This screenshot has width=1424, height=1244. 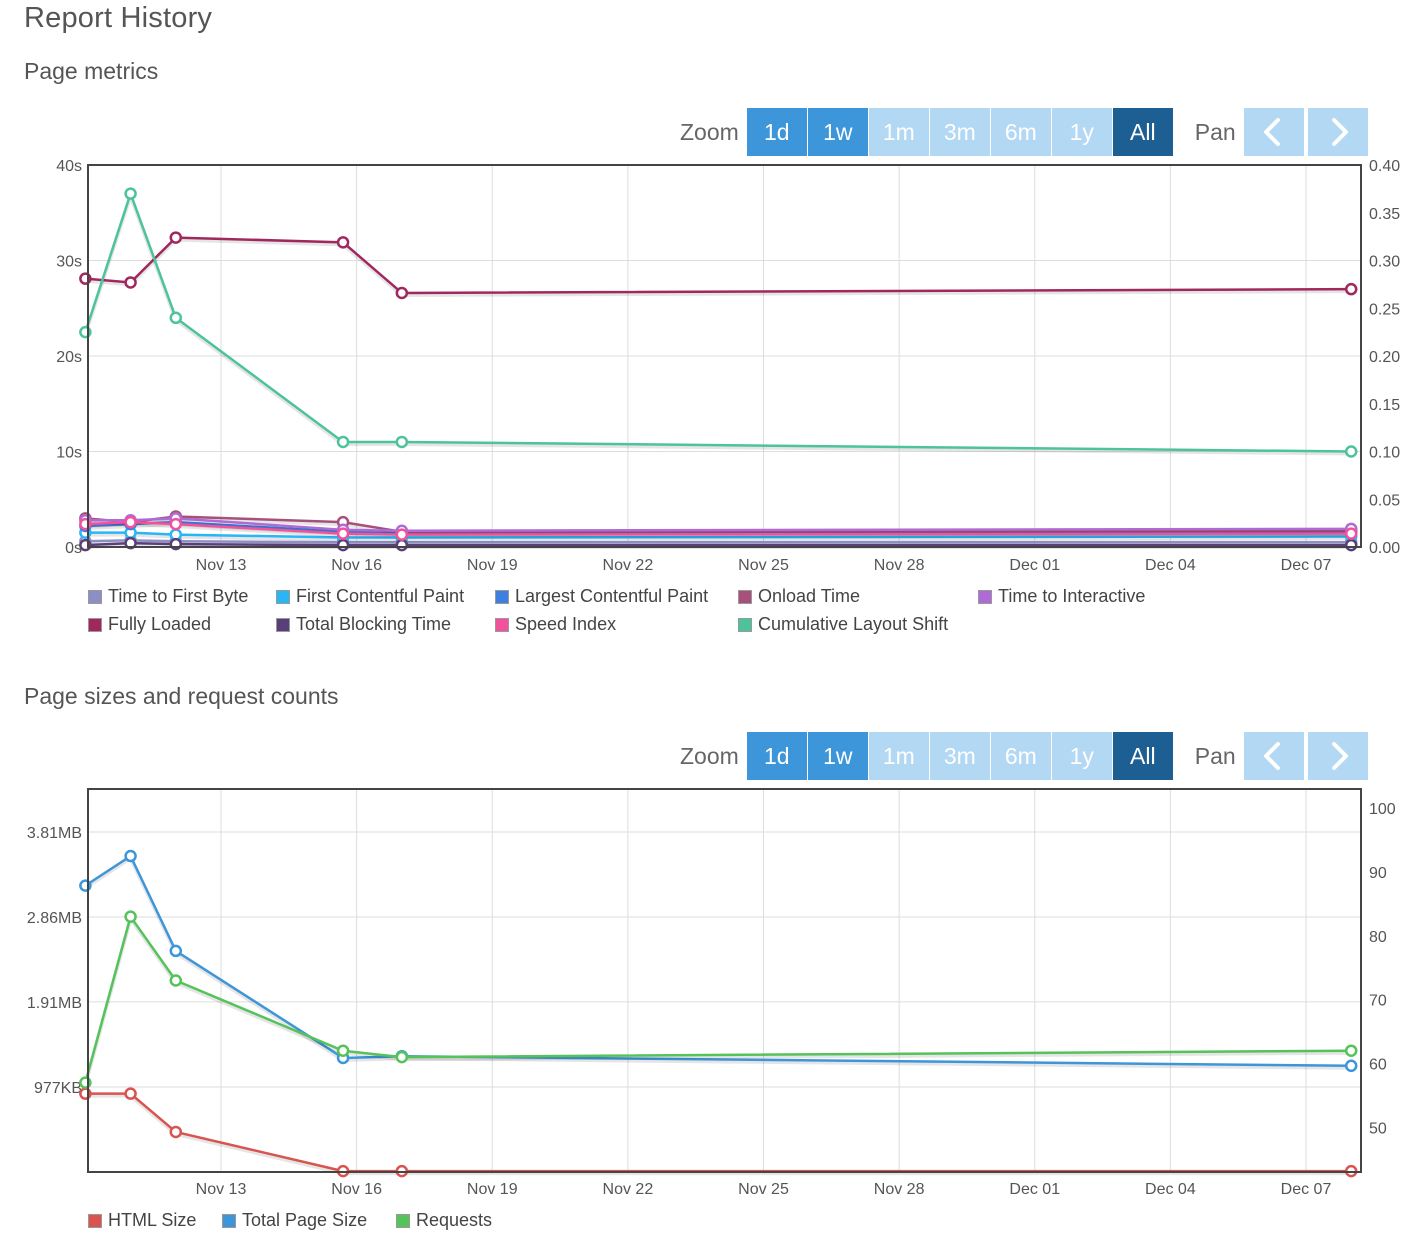 I want to click on x-tick-label: Dec 04, so click(x=1170, y=1189).